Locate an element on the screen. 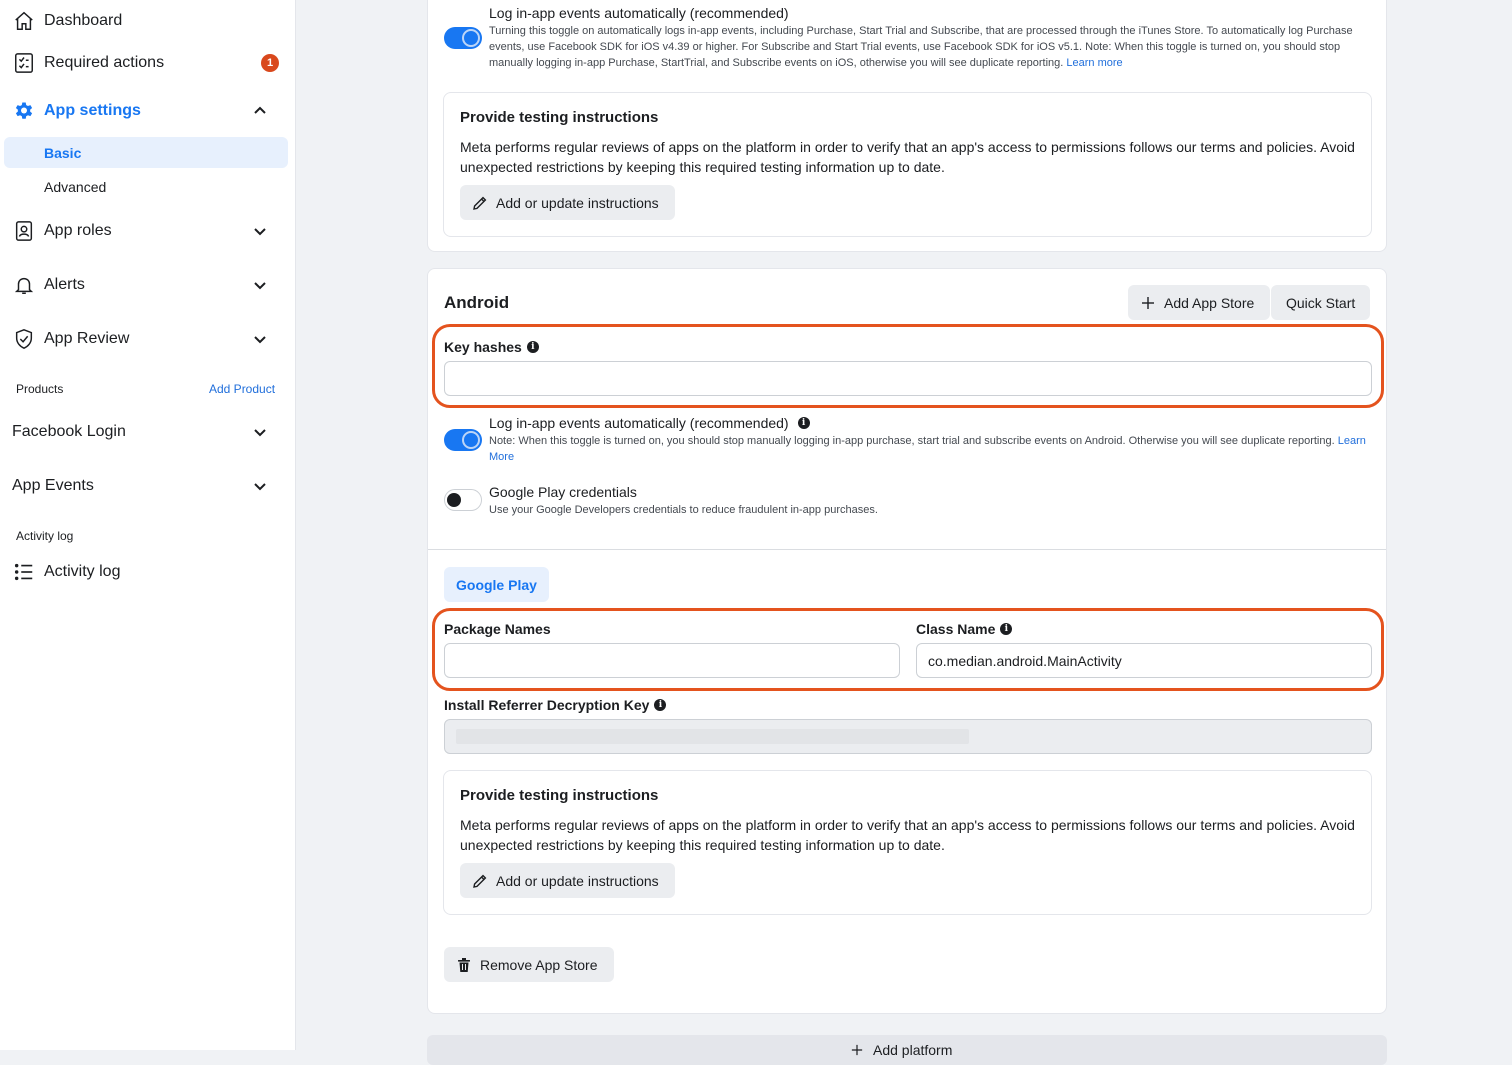  sidebar-subitem-advanced: Advanced is located at coordinates (146, 186).